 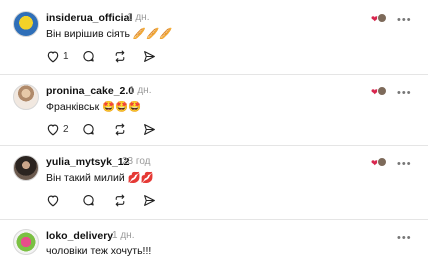 What do you see at coordinates (94, 107) in the screenshot?
I see `comment-text: Франківськ 🤩🤩🤩` at bounding box center [94, 107].